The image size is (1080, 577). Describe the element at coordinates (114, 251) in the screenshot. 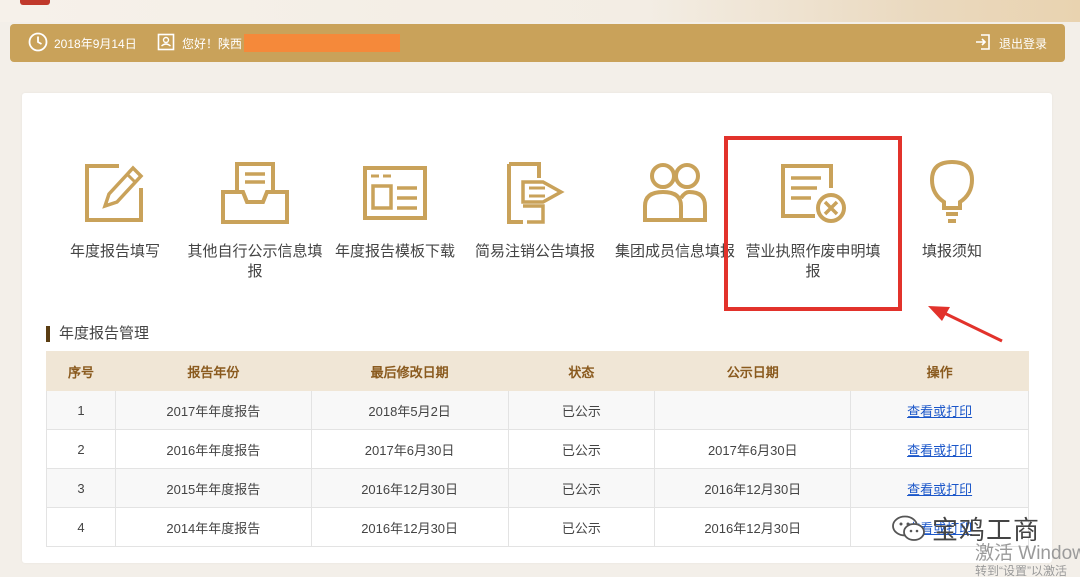

I see `func-label: 年度报告填写` at that location.